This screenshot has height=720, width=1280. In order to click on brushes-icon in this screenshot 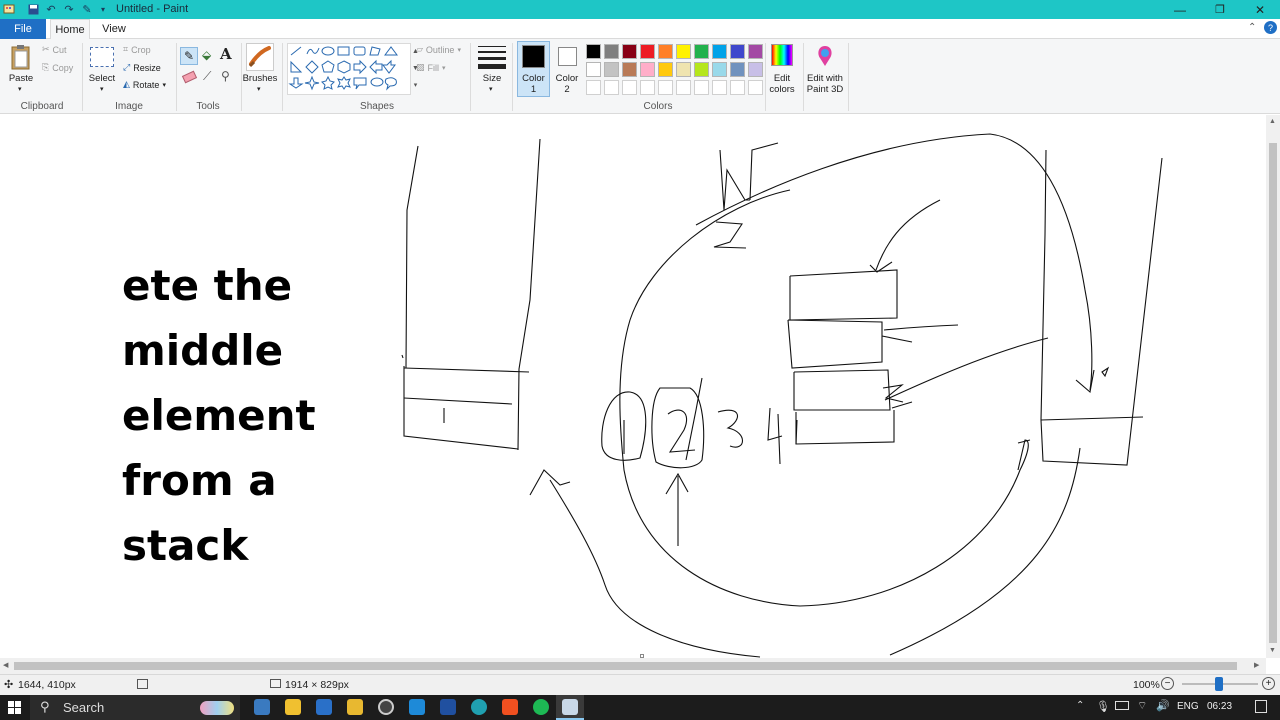, I will do `click(260, 57)`.